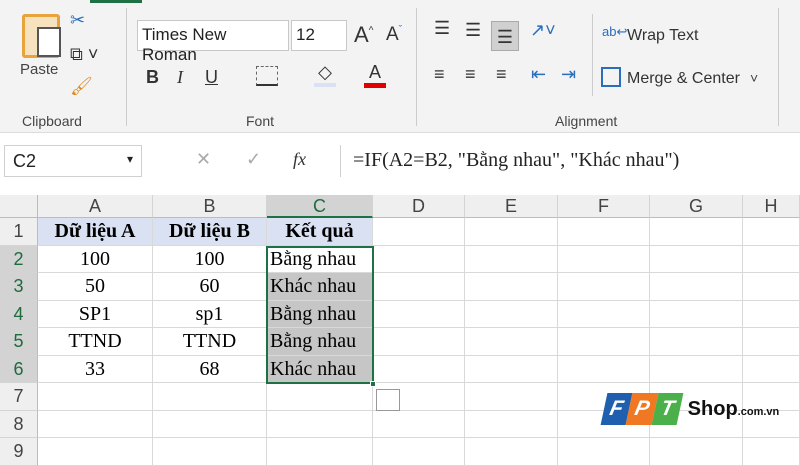 Image resolution: width=800 pixels, height=466 pixels. Describe the element at coordinates (439, 74) in the screenshot. I see `align-left-icon: ≡` at that location.